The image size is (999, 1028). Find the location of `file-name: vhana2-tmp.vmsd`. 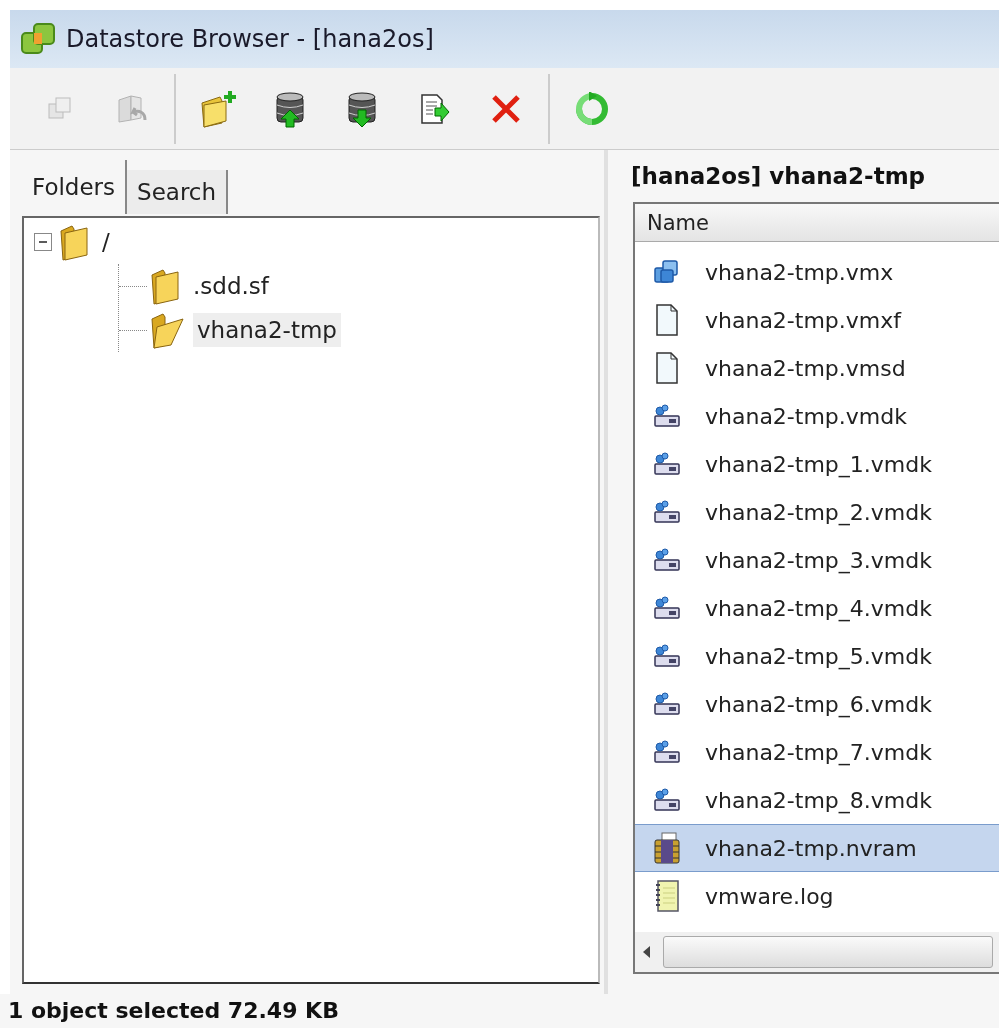

file-name: vhana2-tmp.vmsd is located at coordinates (805, 368).